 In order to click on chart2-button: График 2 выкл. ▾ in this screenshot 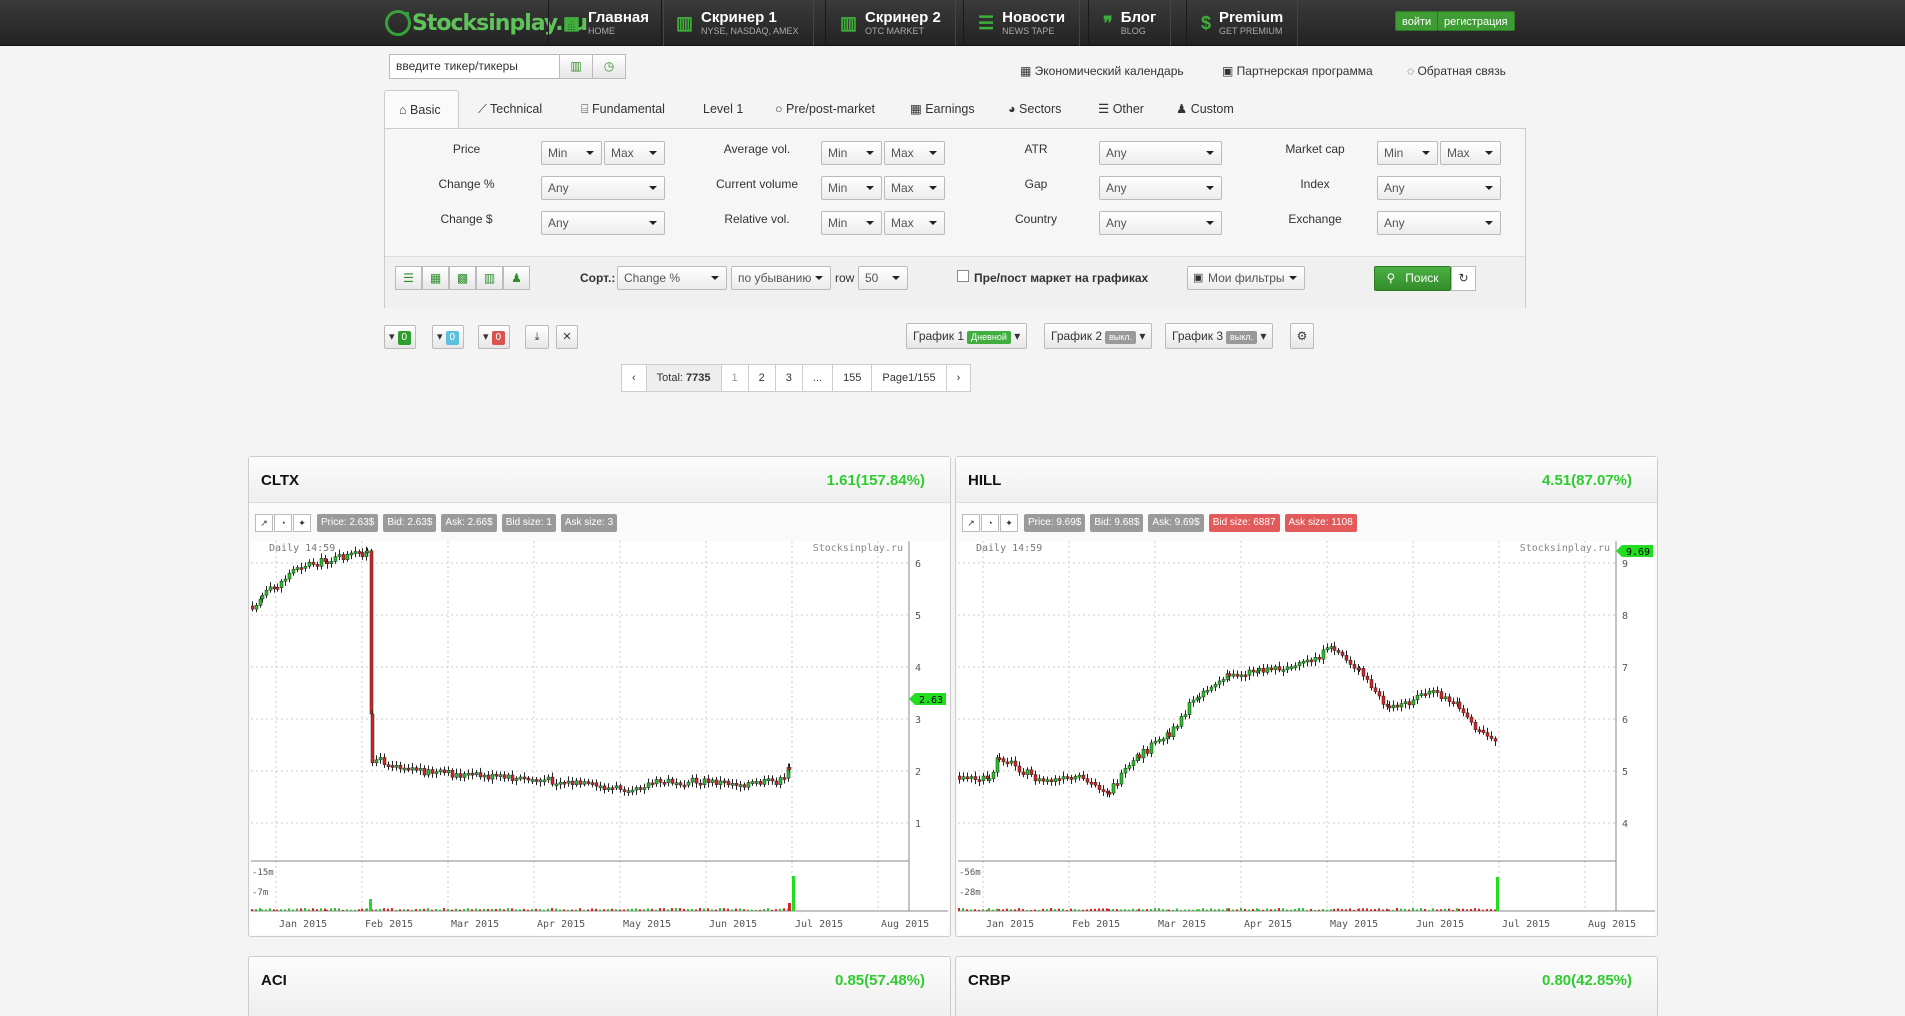, I will do `click(1098, 336)`.